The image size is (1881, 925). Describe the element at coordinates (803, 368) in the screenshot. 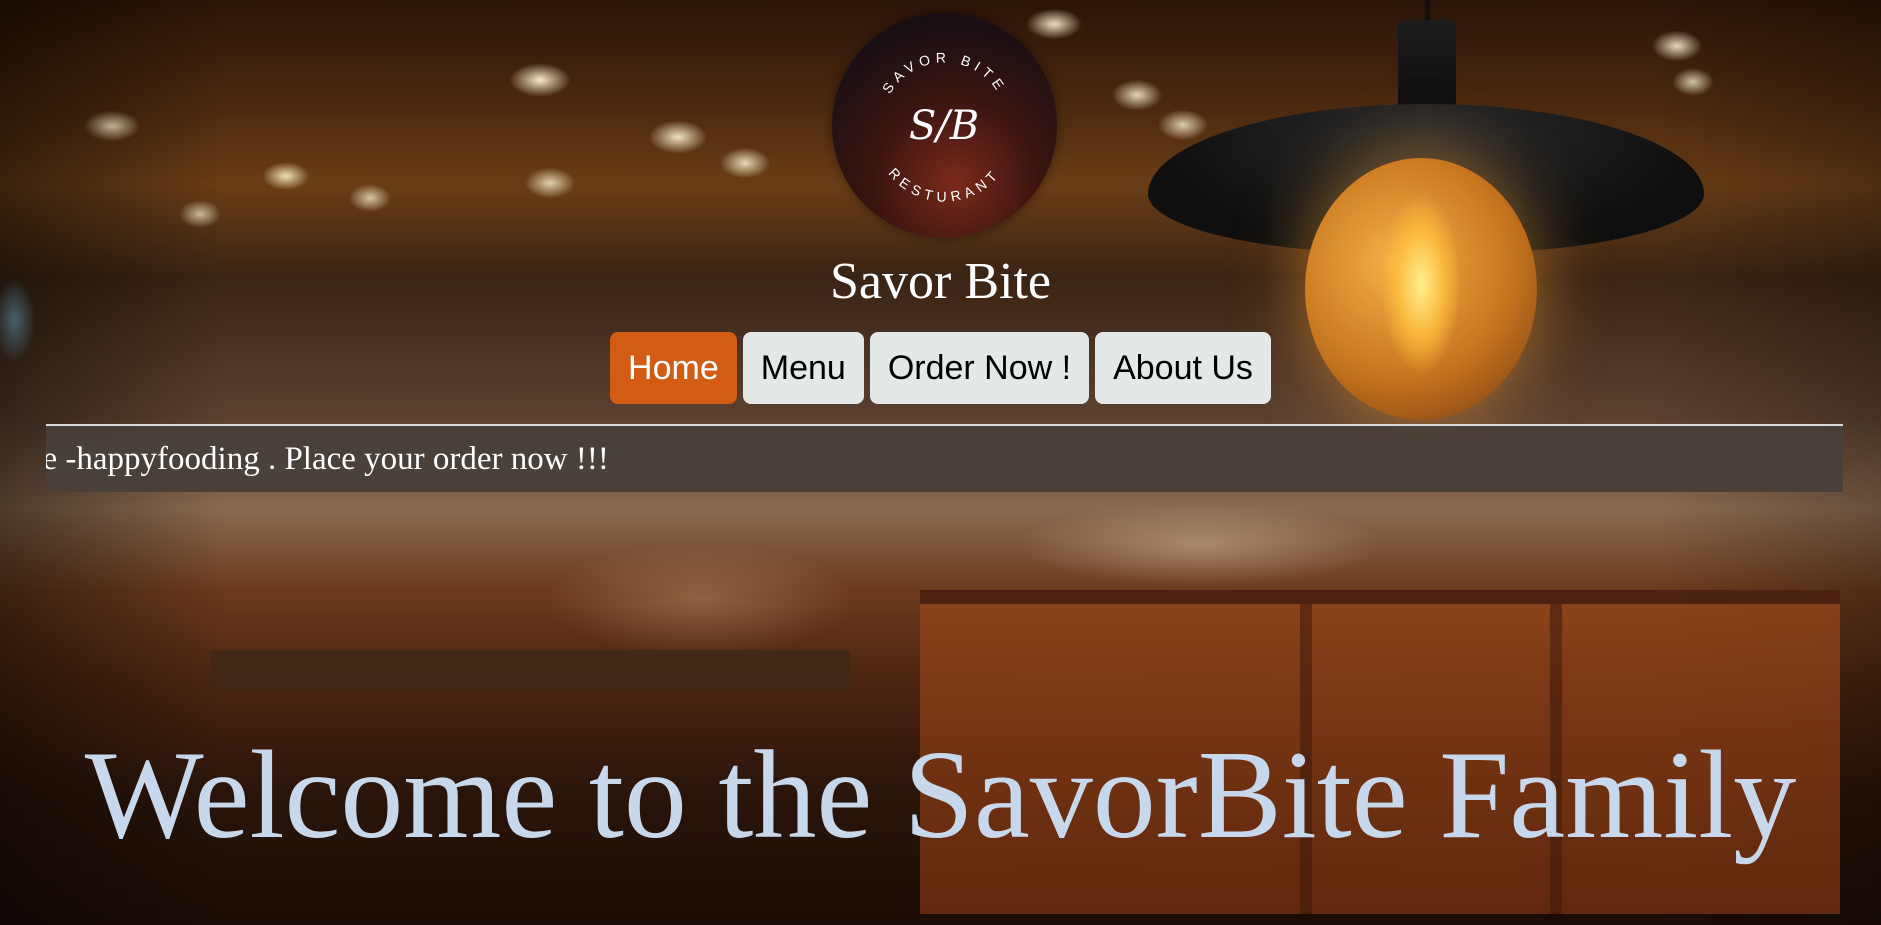

I see `nav-menu-button: Menu` at that location.